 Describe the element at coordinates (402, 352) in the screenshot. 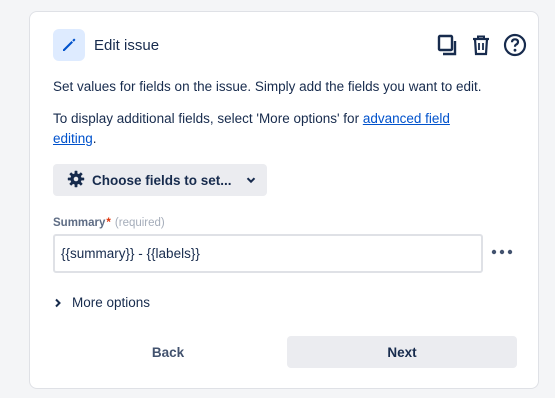

I see `next-button: Next` at that location.